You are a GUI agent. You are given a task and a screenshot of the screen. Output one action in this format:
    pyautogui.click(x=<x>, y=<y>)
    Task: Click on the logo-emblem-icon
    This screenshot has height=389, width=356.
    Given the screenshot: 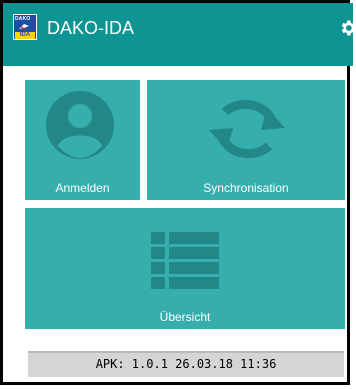 What is the action you would take?
    pyautogui.click(x=24, y=27)
    